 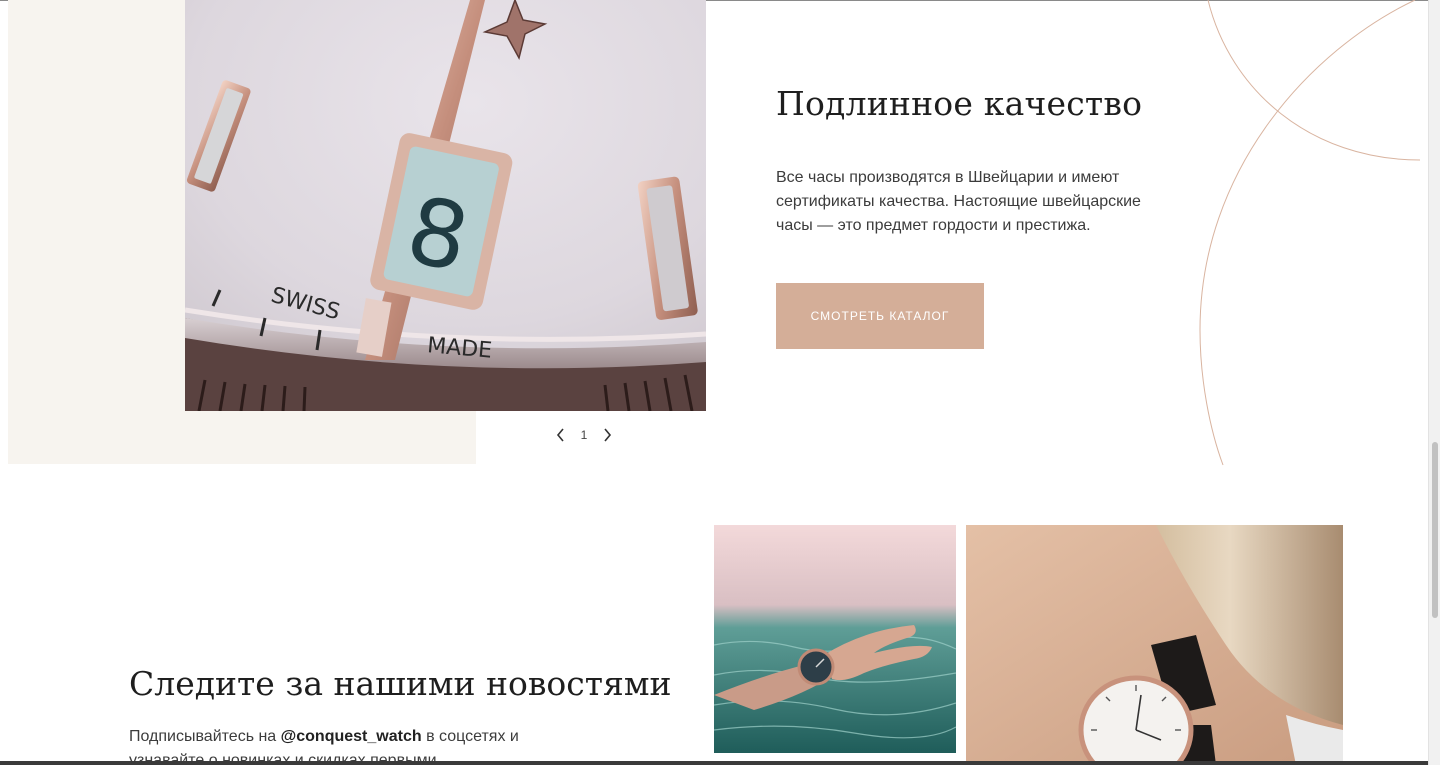 What do you see at coordinates (205, 736) in the screenshot?
I see `news-text-prefix: Подписывайтесь на` at bounding box center [205, 736].